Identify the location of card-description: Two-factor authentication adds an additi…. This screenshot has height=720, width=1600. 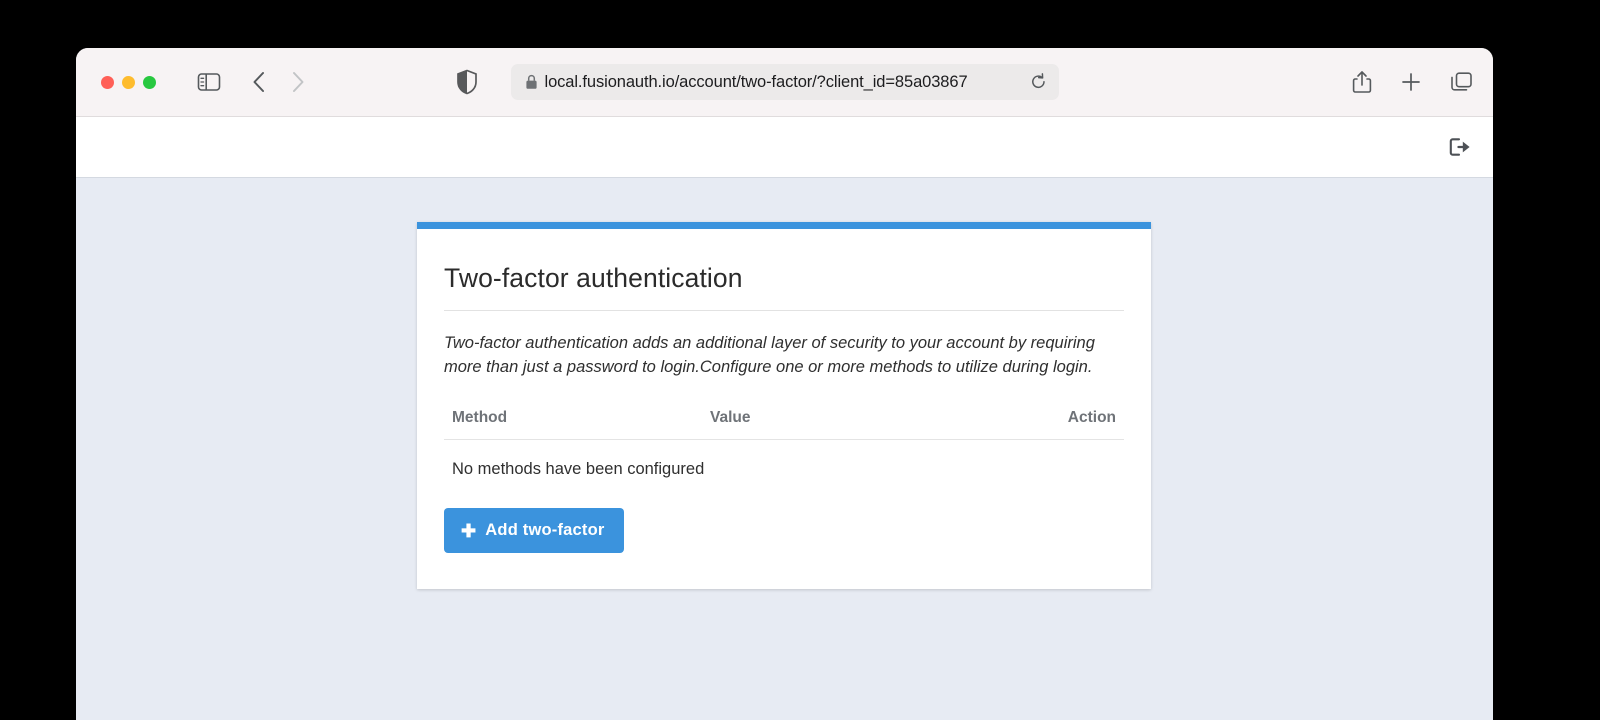
(769, 355).